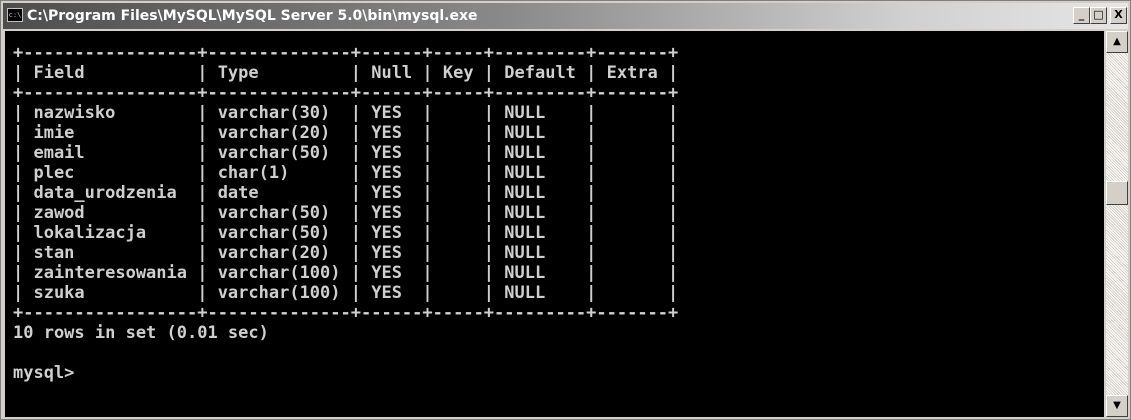  I want to click on scroll-up-button: ▲, so click(1117, 42).